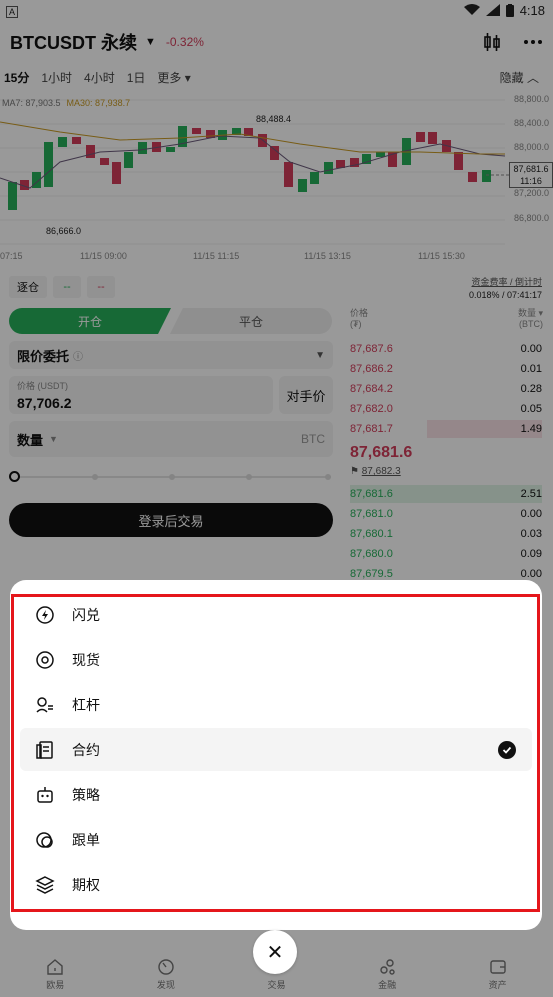 Image resolution: width=553 pixels, height=997 pixels. I want to click on nav-assets-label: 资产, so click(497, 985).